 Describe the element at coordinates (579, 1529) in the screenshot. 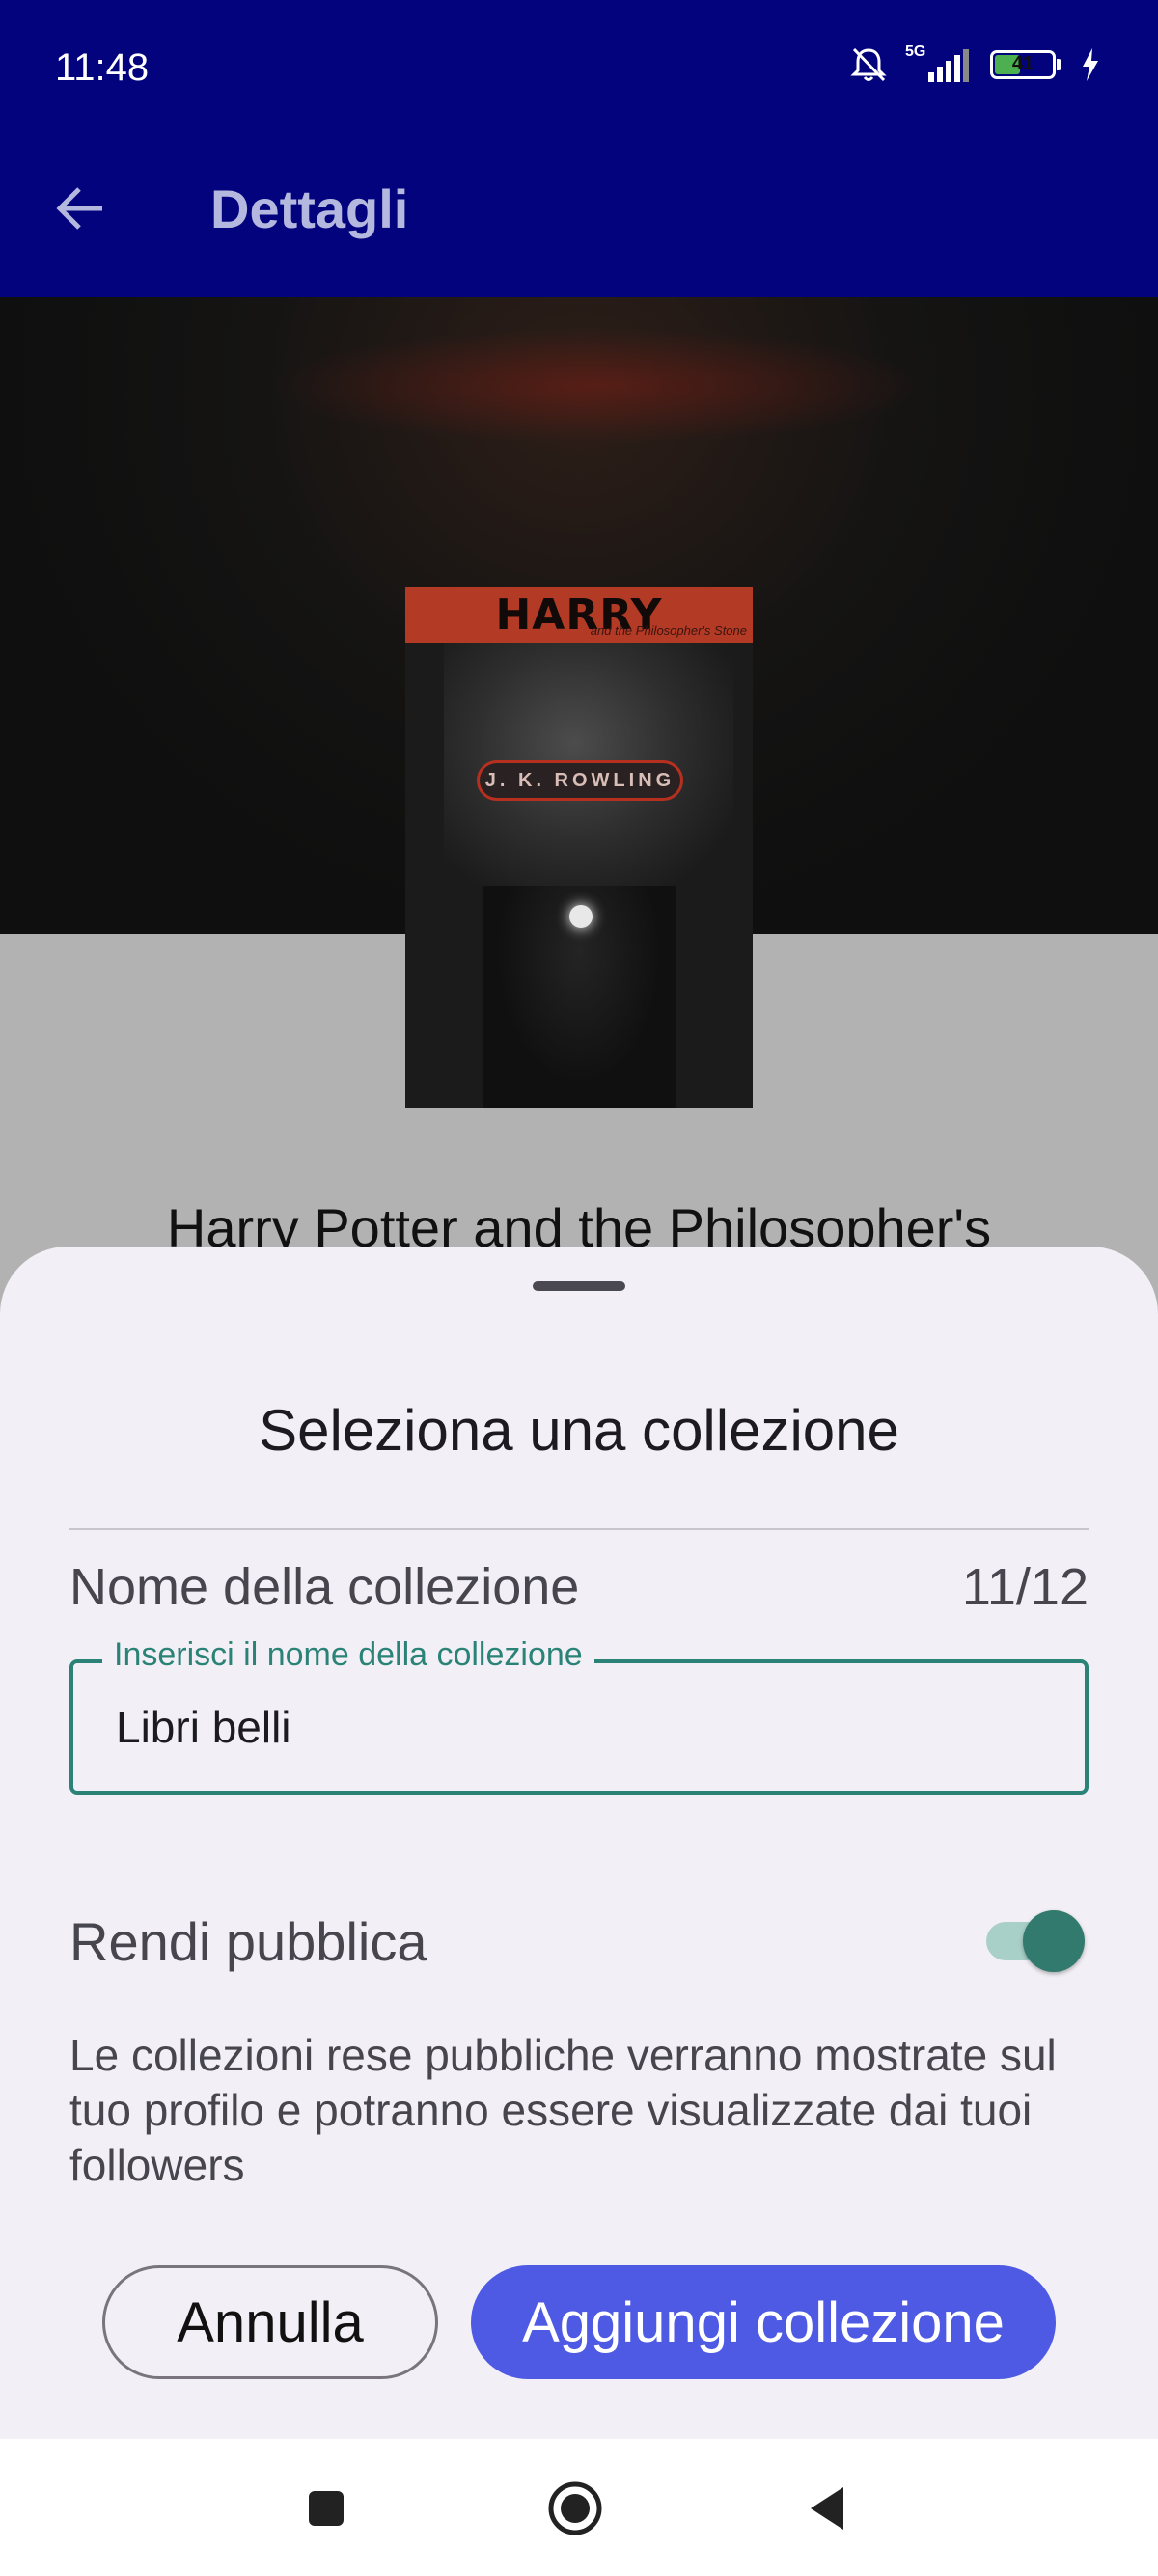

I see `divider` at that location.